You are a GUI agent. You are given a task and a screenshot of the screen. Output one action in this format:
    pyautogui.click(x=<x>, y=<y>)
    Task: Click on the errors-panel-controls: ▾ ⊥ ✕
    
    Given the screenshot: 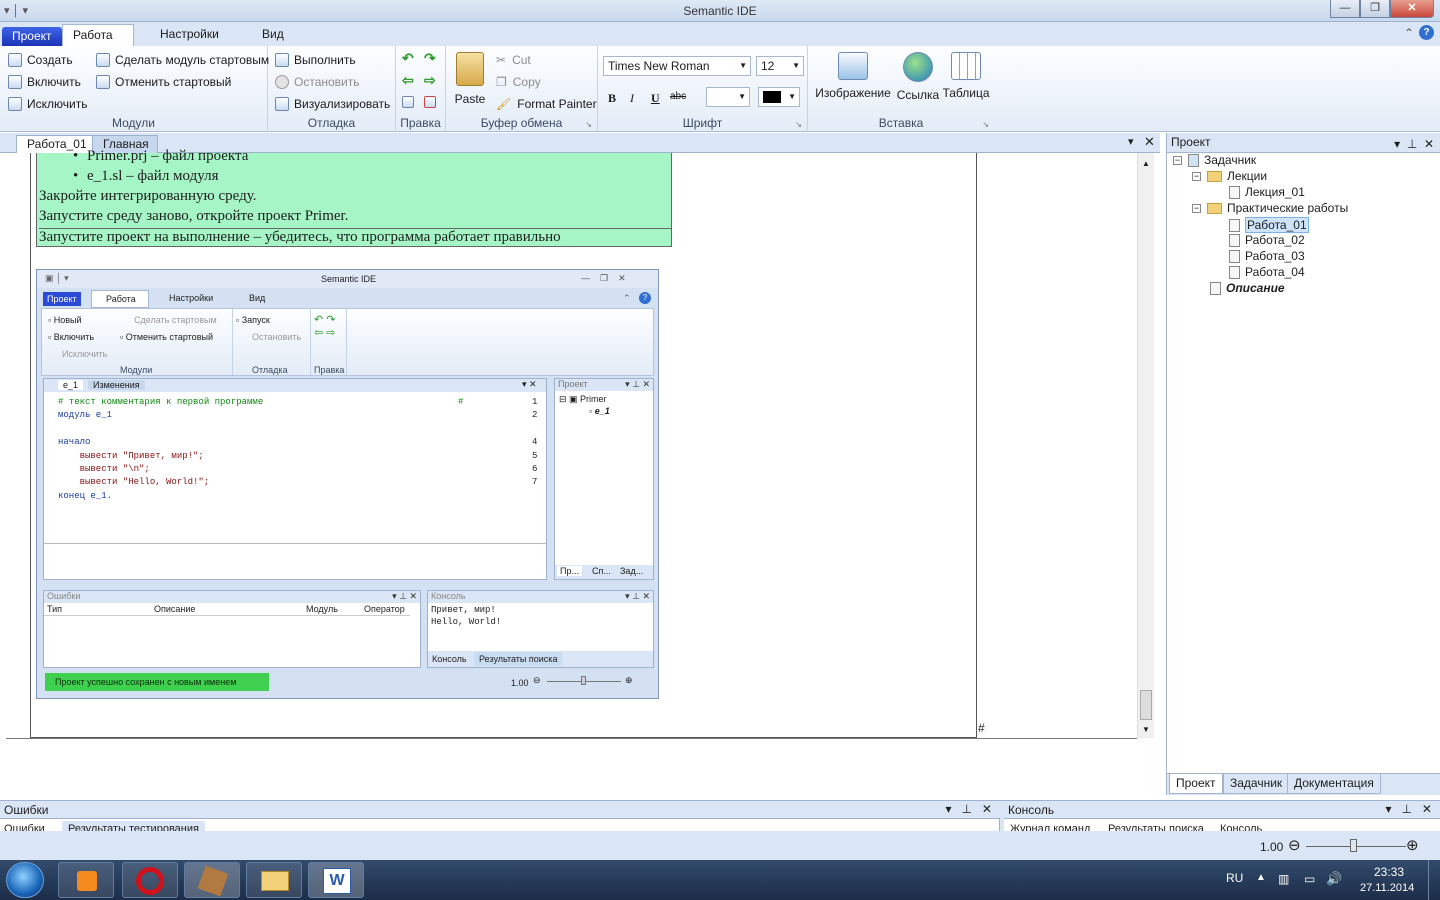 What is the action you would take?
    pyautogui.click(x=968, y=809)
    